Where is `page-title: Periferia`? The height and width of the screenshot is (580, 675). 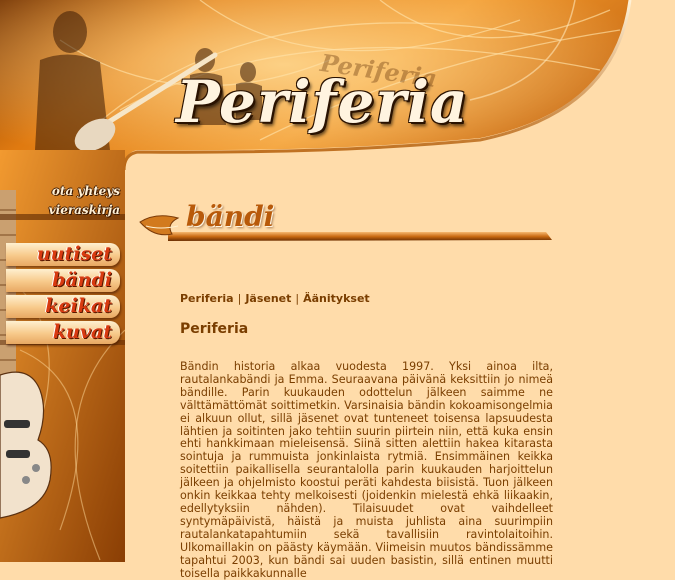 page-title: Periferia is located at coordinates (214, 329).